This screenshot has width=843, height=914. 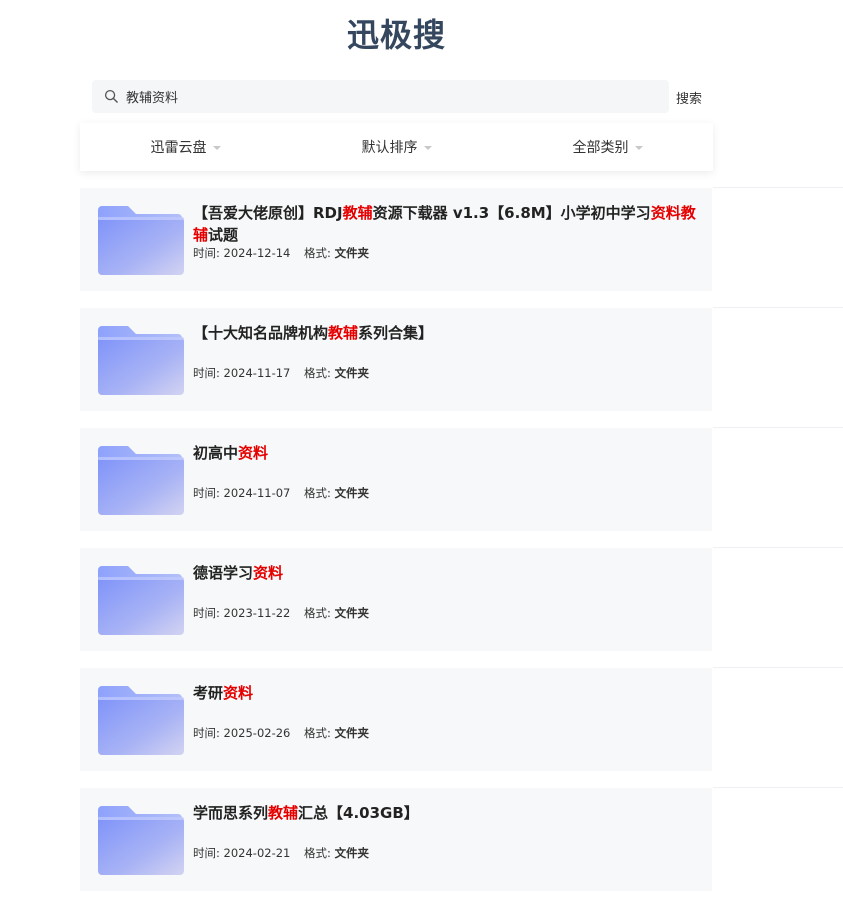 What do you see at coordinates (448, 813) in the screenshot?
I see `result-title: 学而思系列教辅汇总【4.03GB】` at bounding box center [448, 813].